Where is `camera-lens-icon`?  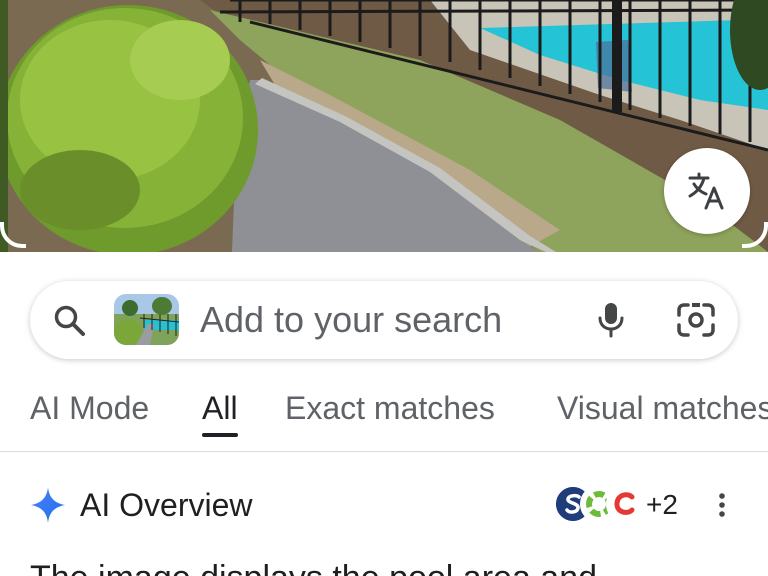 camera-lens-icon is located at coordinates (696, 320).